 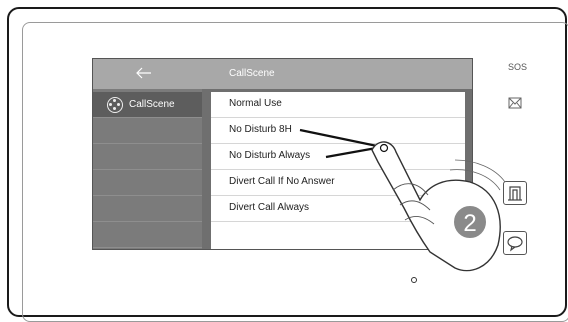 What do you see at coordinates (338, 209) in the screenshot?
I see `option-divert-call-always: Divert Call Always` at bounding box center [338, 209].